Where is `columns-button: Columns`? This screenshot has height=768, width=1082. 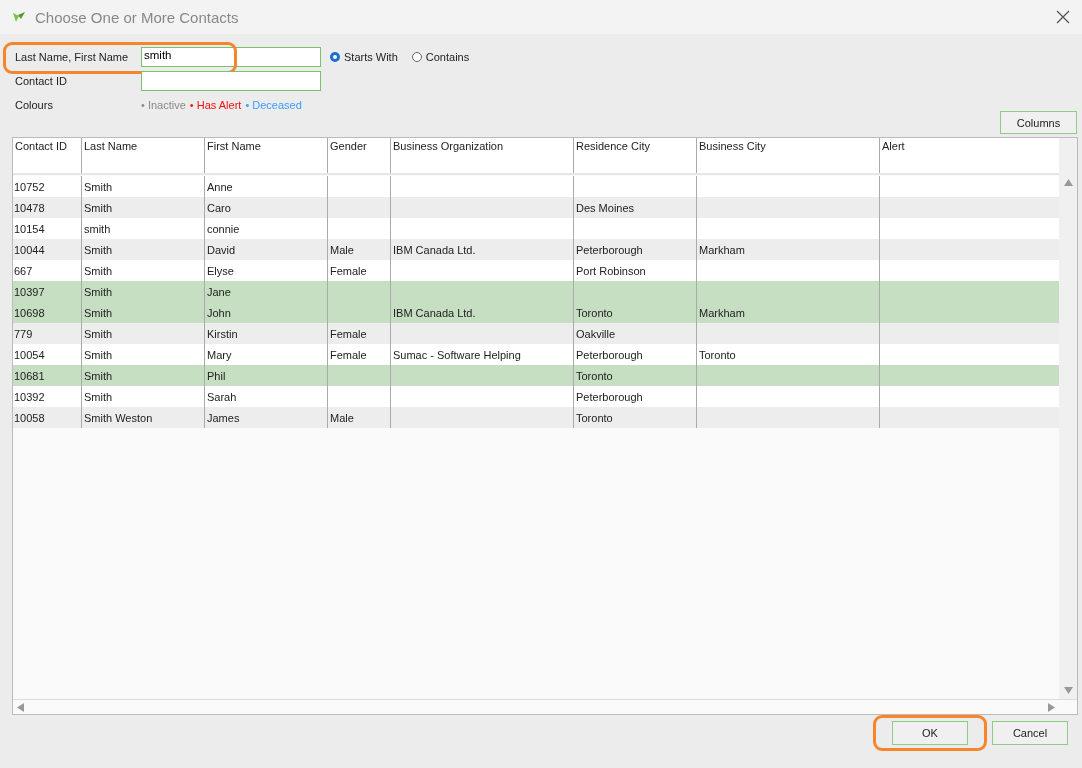 columns-button: Columns is located at coordinates (1038, 122).